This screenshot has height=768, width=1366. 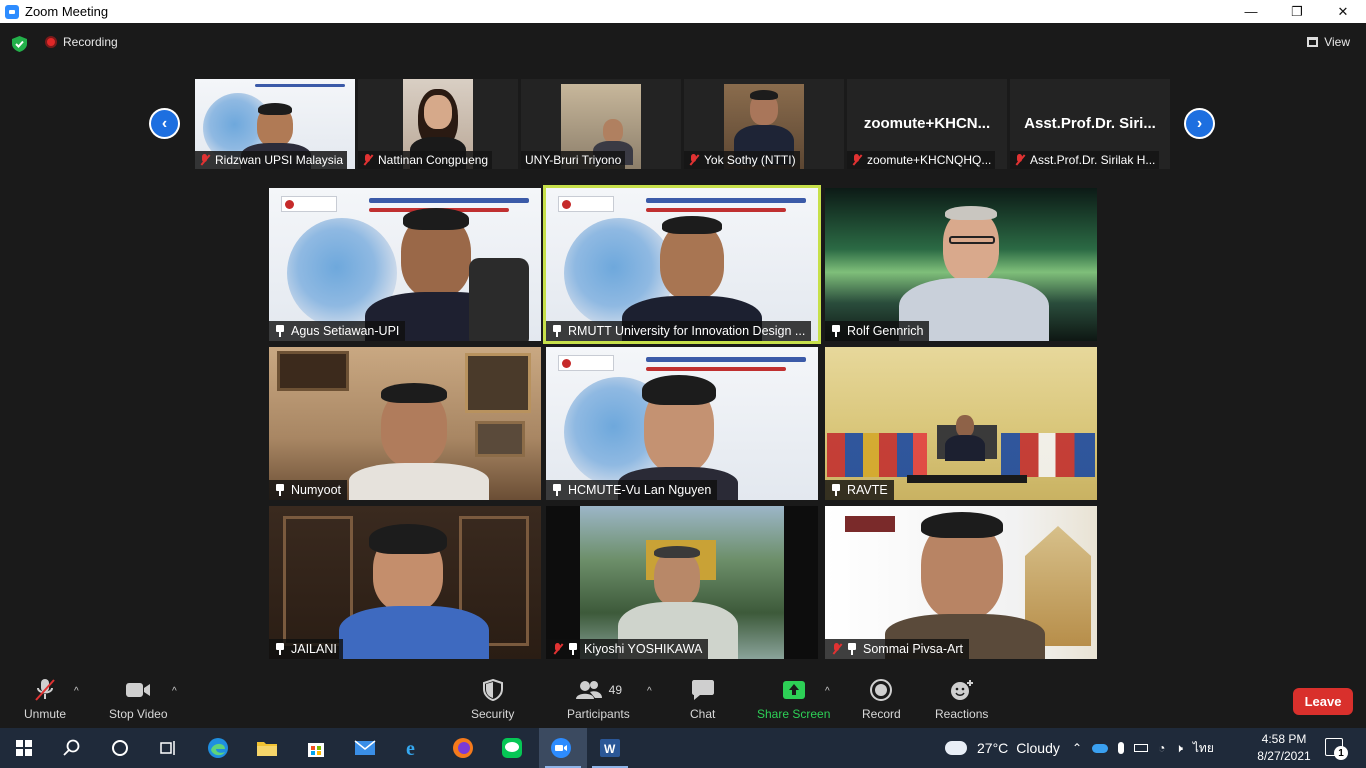 What do you see at coordinates (598, 699) in the screenshot?
I see `participants-button: 49 Participants` at bounding box center [598, 699].